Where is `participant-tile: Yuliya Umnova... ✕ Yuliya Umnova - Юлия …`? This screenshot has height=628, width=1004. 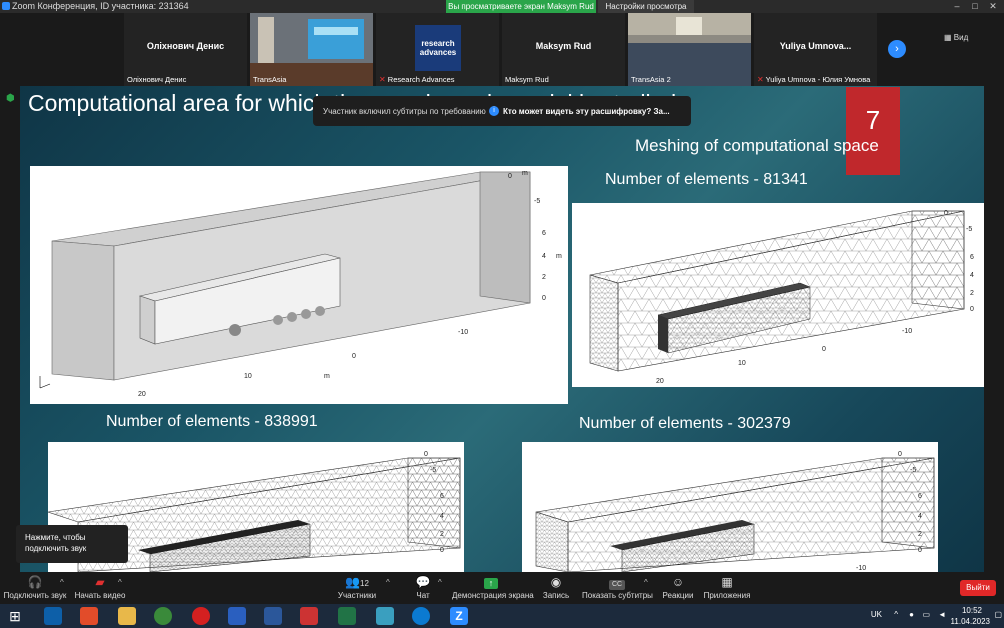
participant-tile: Yuliya Umnova... ✕ Yuliya Umnova - Юлия … is located at coordinates (815, 49).